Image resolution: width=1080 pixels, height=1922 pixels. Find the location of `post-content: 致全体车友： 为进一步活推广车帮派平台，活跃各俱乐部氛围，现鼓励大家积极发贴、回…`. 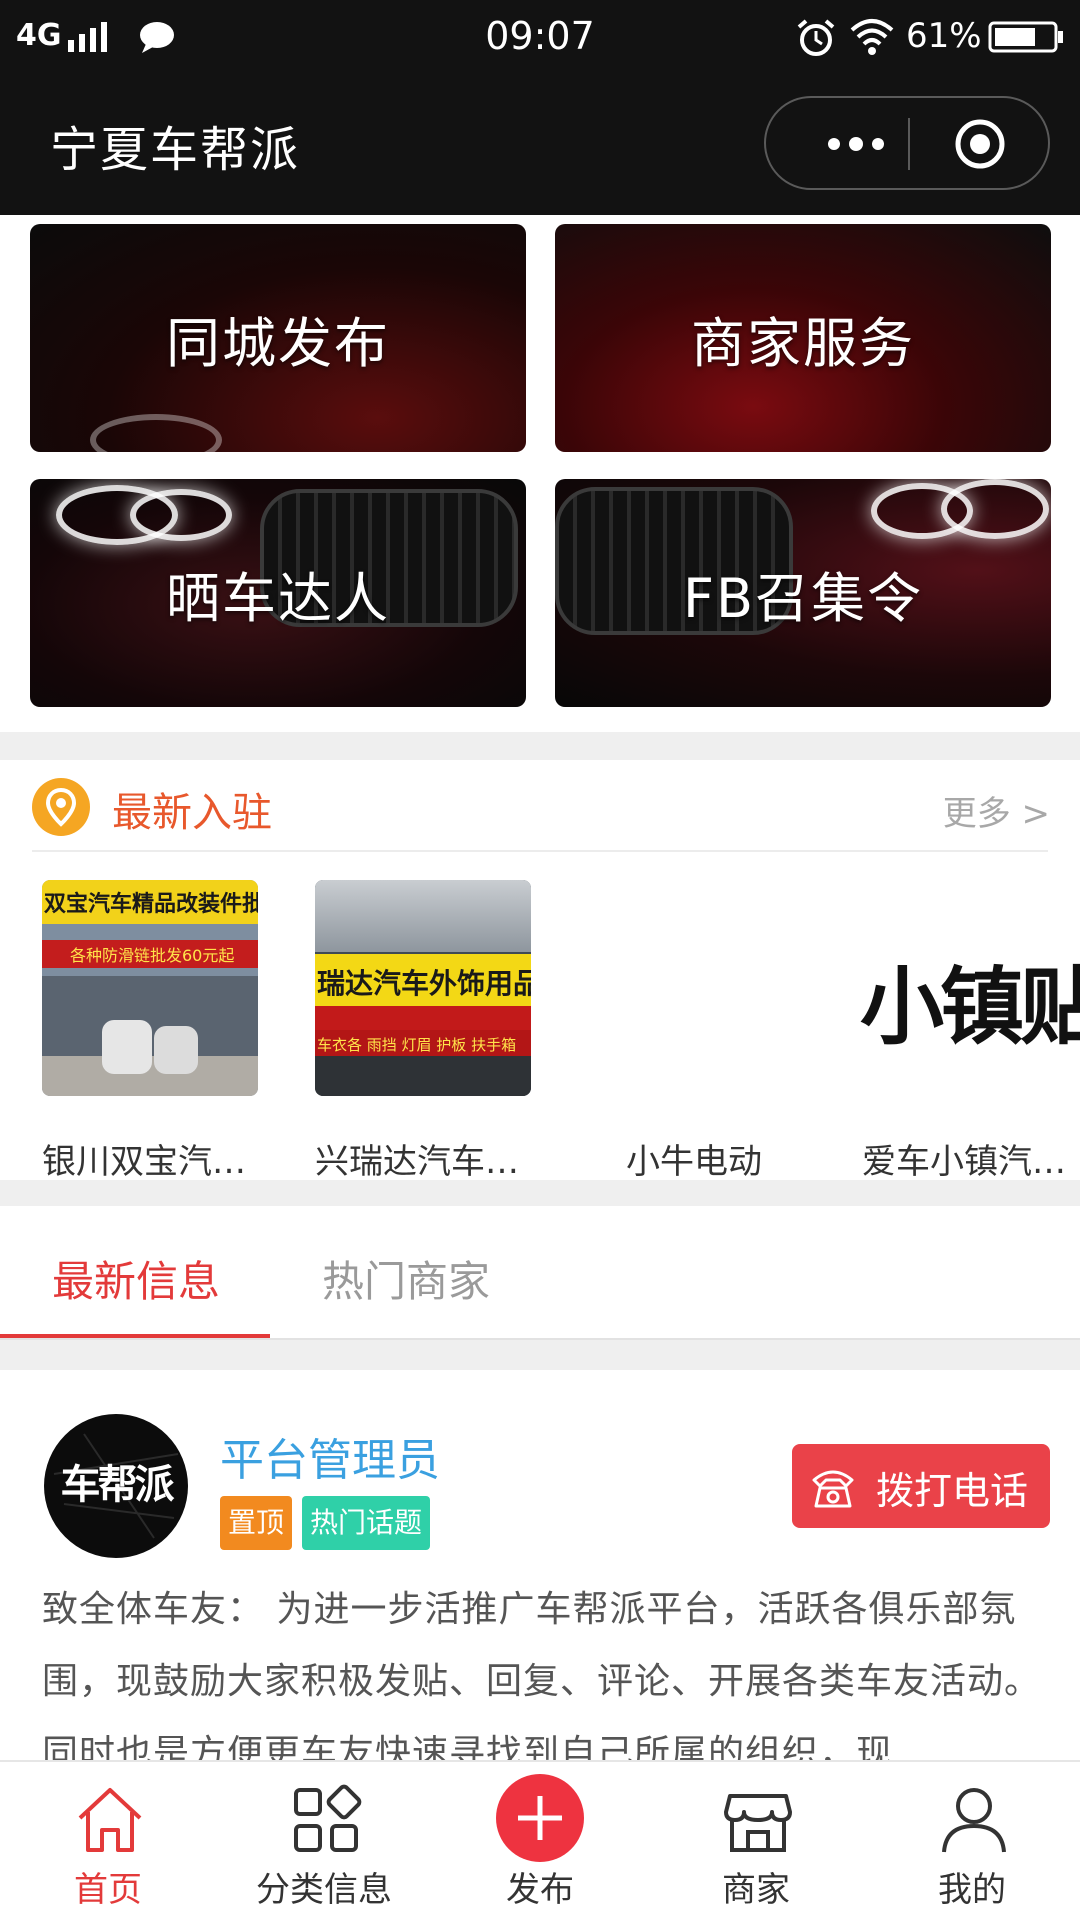

post-content: 致全体车友： 为进一步活推广车帮派平台，活跃各俱乐部氛围，现鼓励大家积极发贴、回… is located at coordinates (547, 1672).